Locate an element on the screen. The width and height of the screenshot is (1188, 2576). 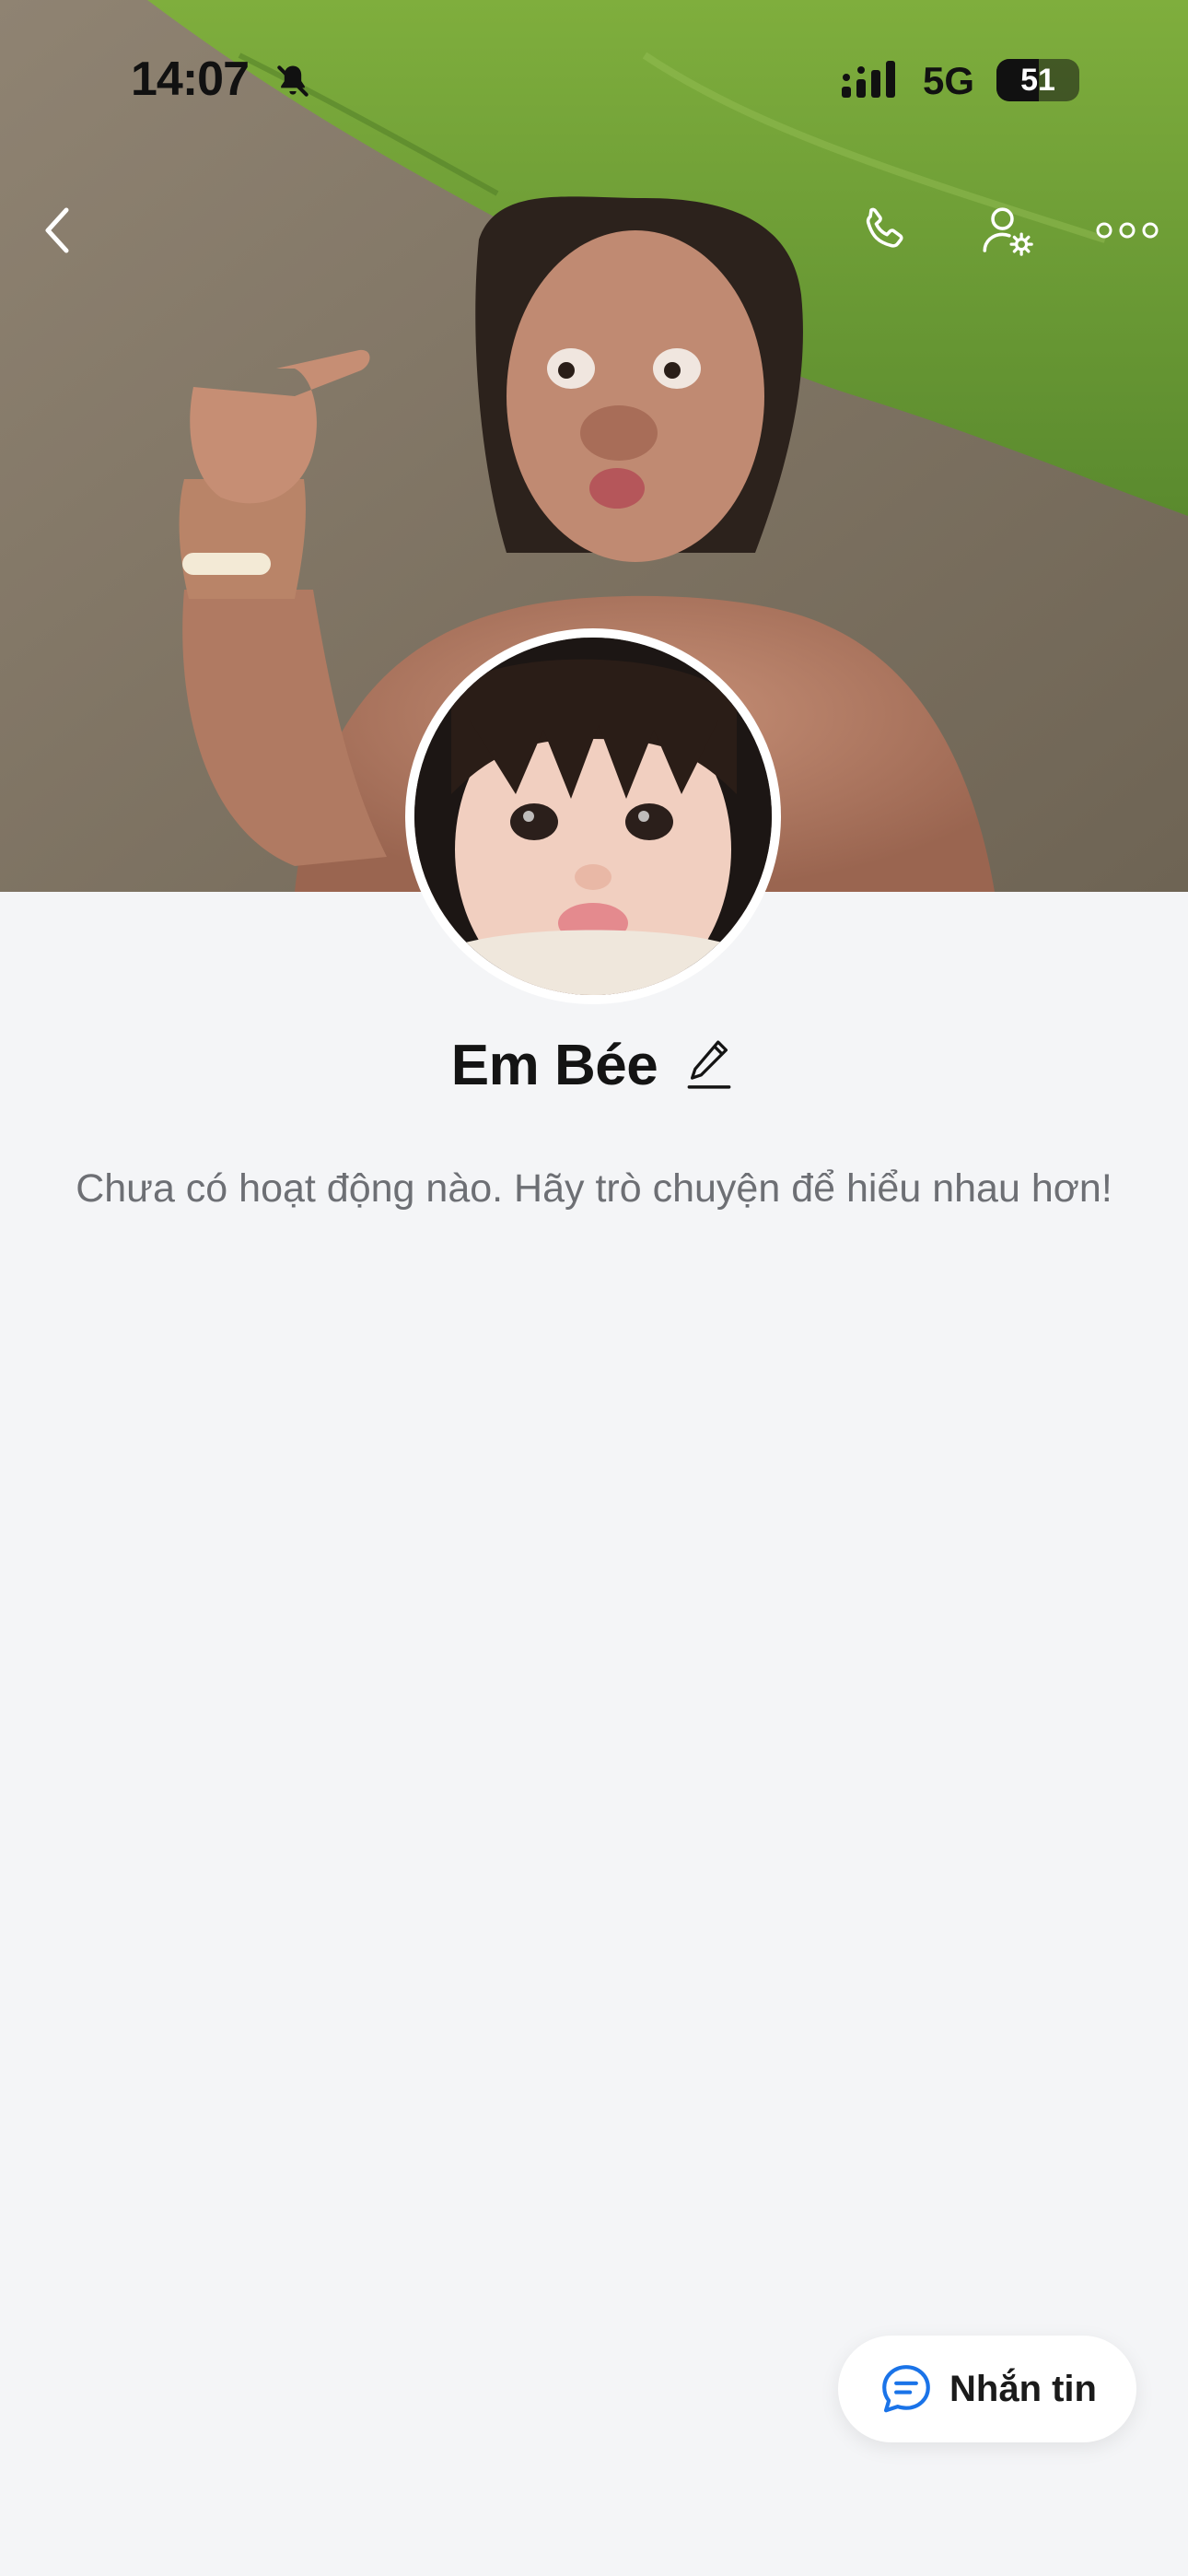
battery-icon: 51 is located at coordinates (1037, 80).